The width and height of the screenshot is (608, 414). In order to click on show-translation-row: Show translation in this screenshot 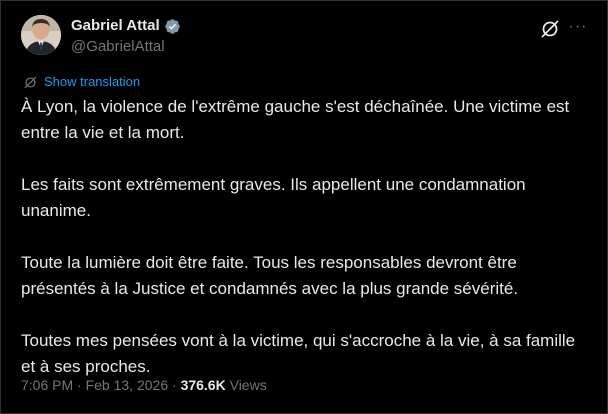, I will do `click(81, 82)`.